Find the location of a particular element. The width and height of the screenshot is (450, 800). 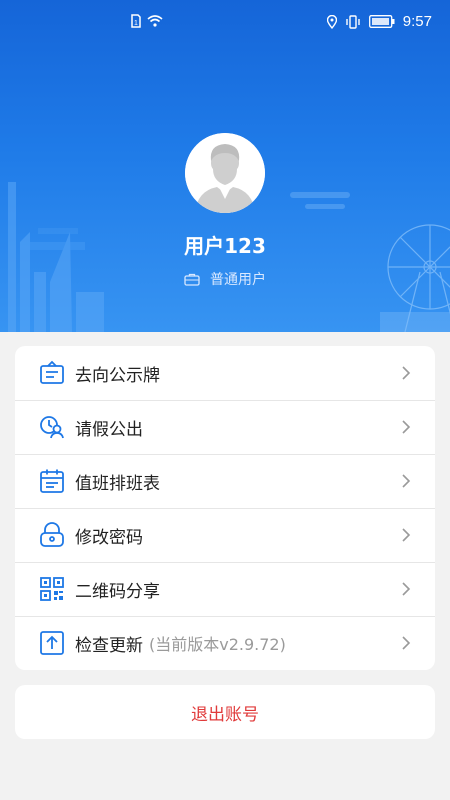

avatar is located at coordinates (225, 173).